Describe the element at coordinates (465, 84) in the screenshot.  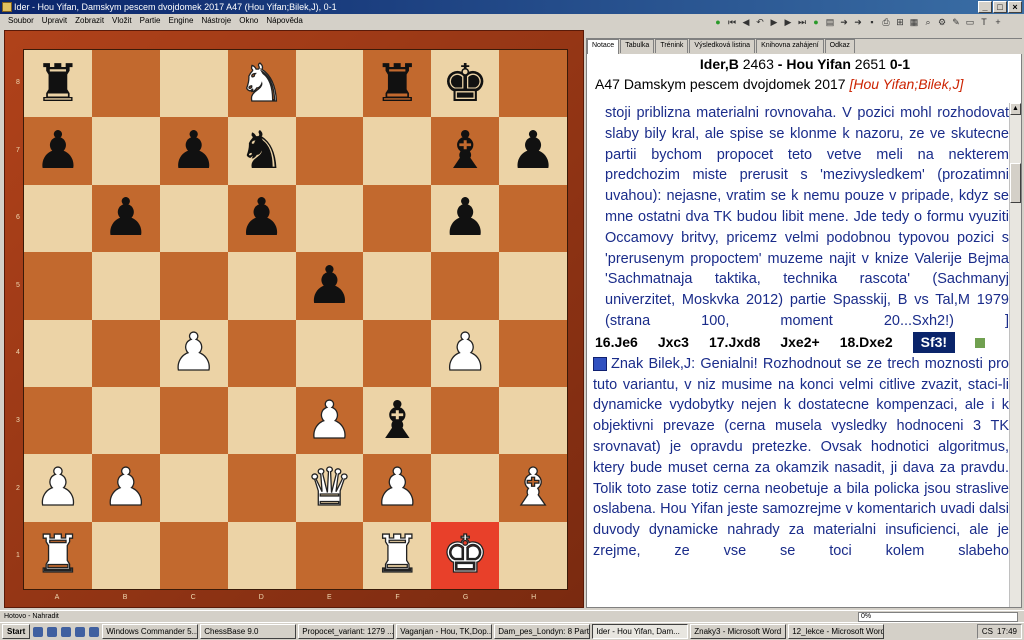
I see `black-king-icon: ♚` at that location.